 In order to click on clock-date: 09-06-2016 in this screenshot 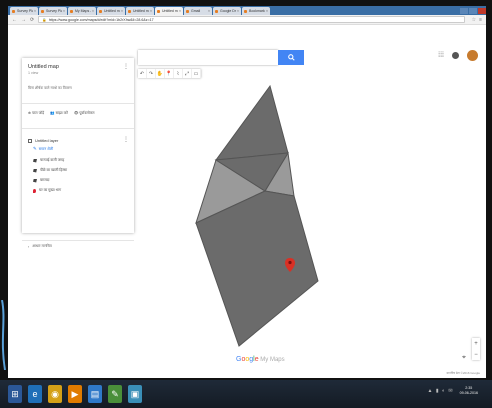, I will do `click(468, 393)`.